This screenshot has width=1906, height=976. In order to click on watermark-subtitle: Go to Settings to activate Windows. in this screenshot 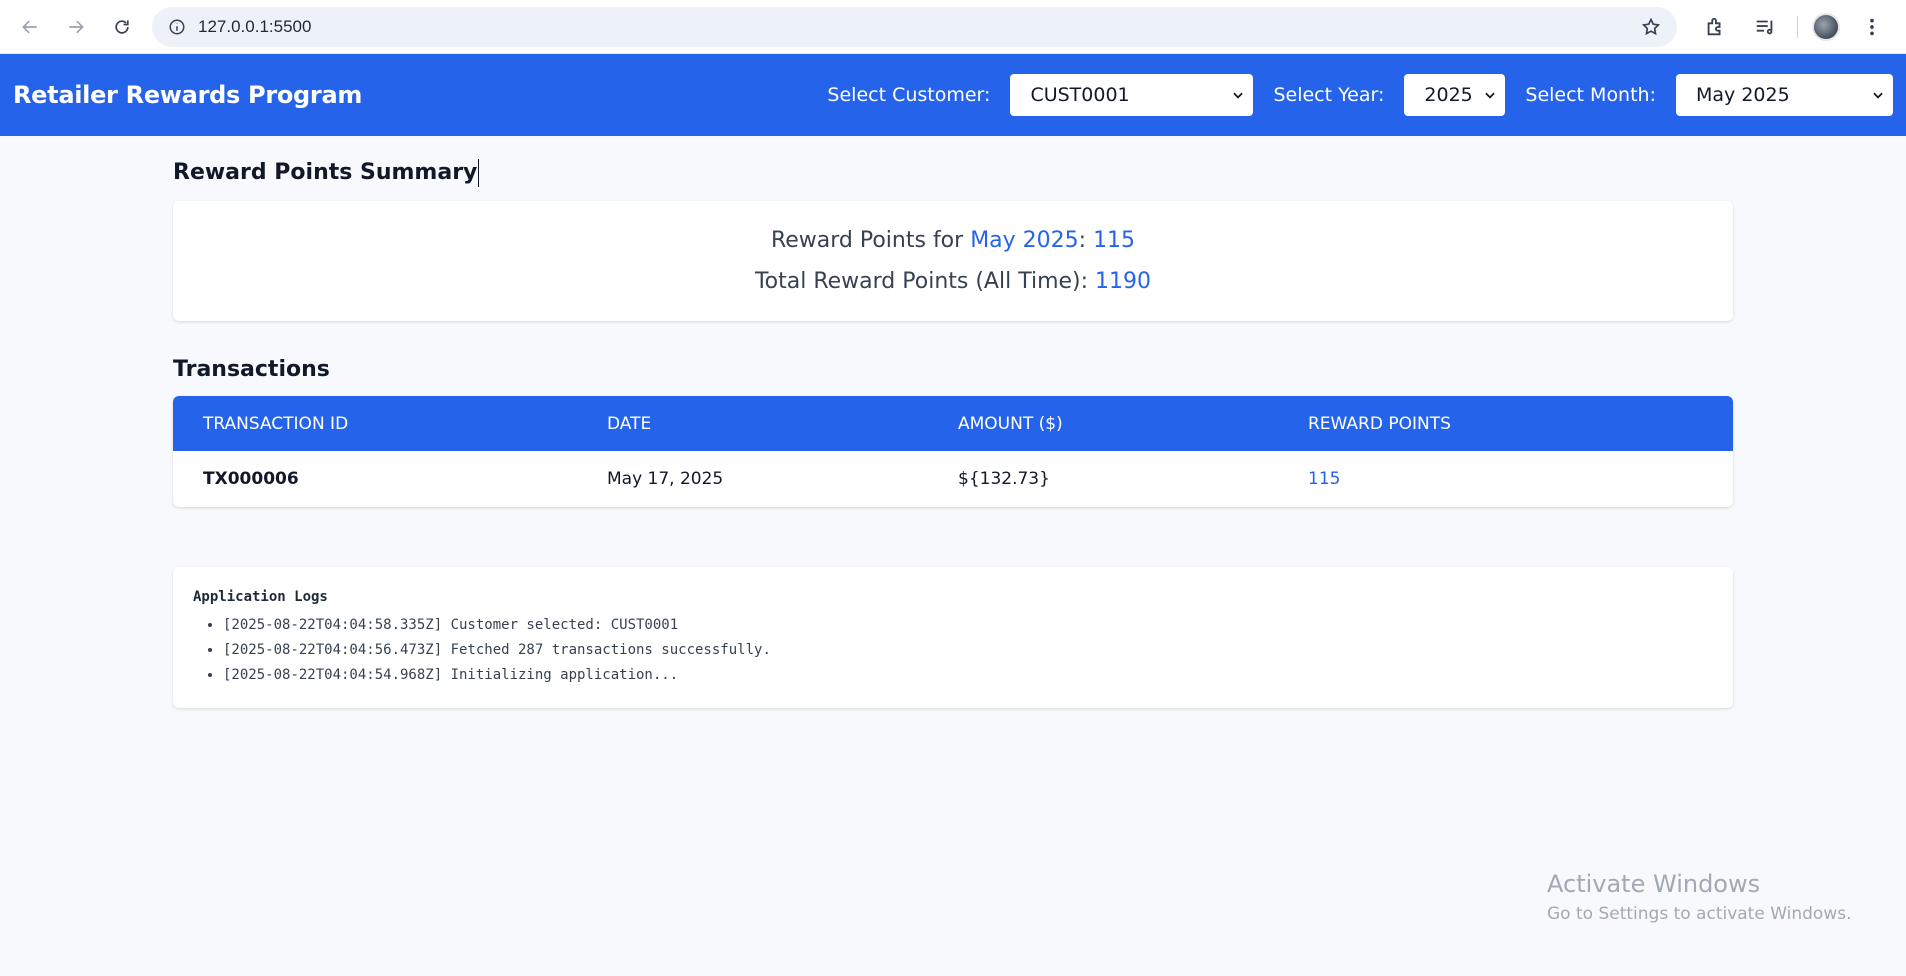, I will do `click(1699, 914)`.